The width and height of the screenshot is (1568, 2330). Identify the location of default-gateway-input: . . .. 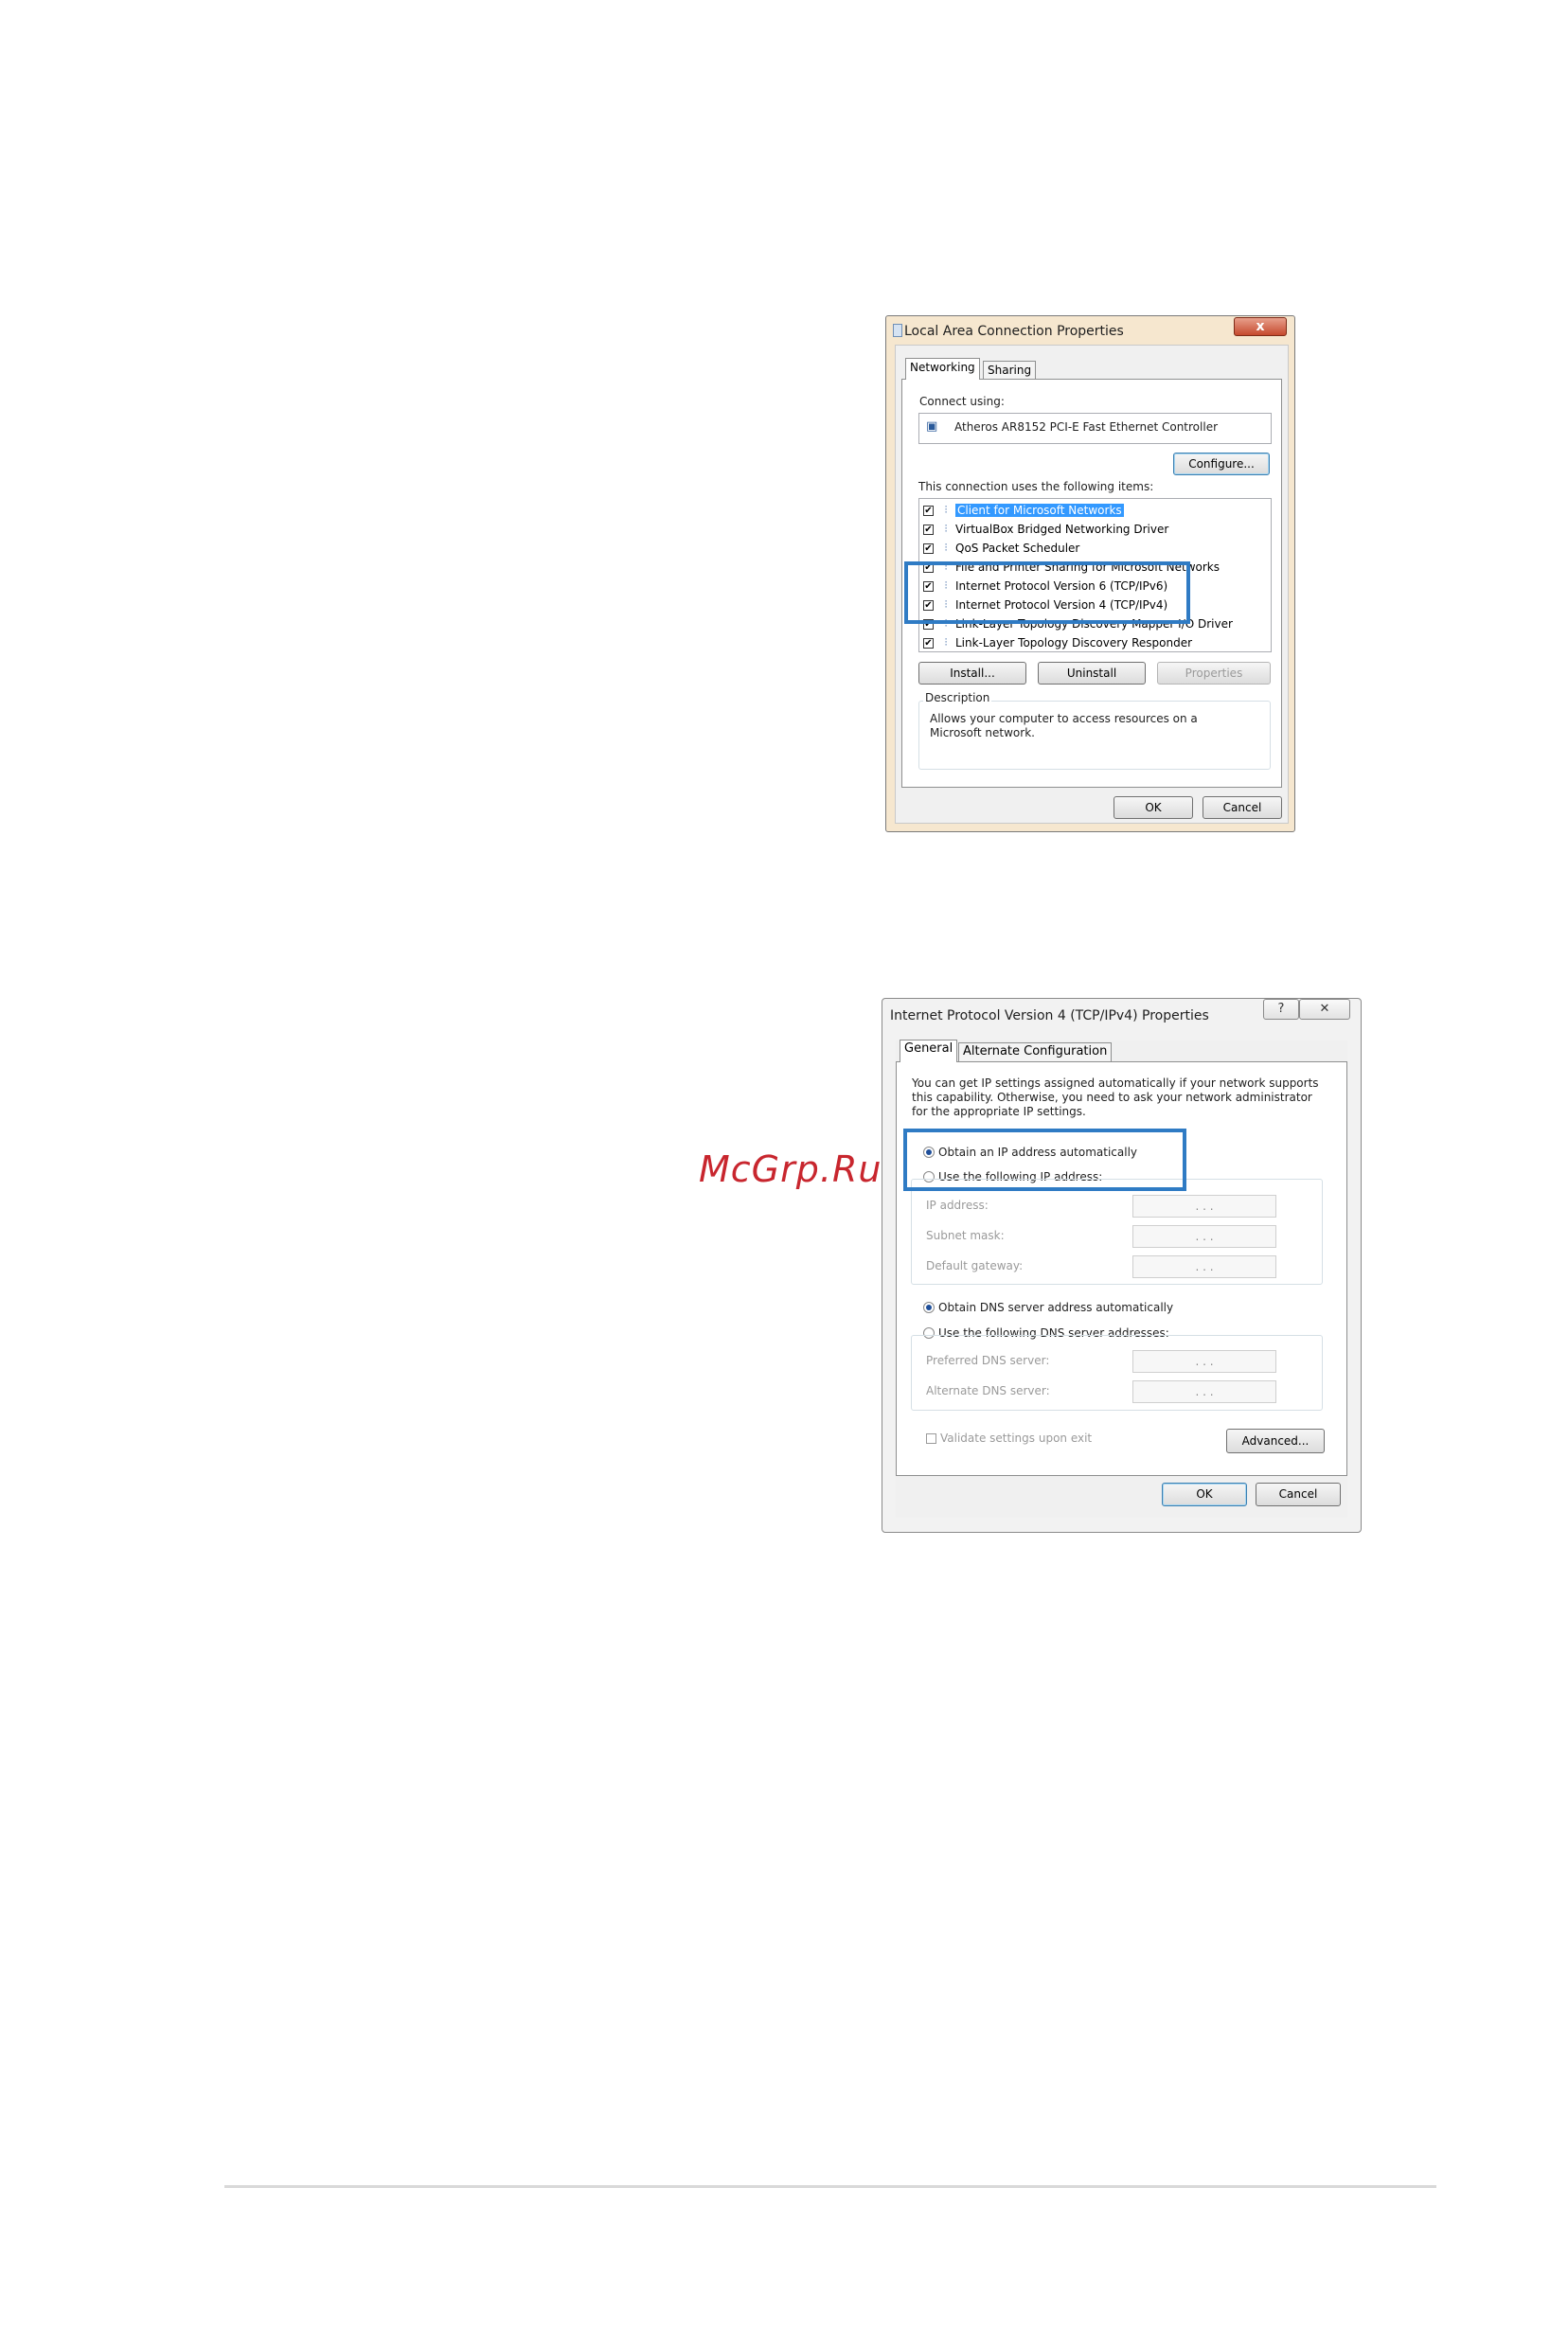
(1204, 1267).